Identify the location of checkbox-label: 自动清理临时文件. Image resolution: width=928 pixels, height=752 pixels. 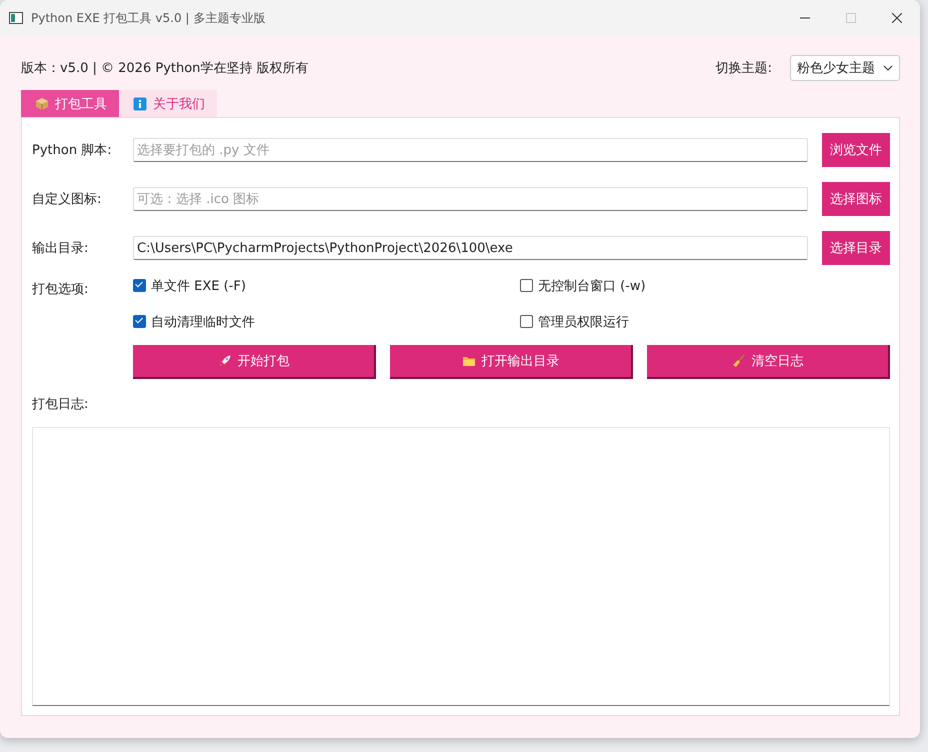
(203, 322).